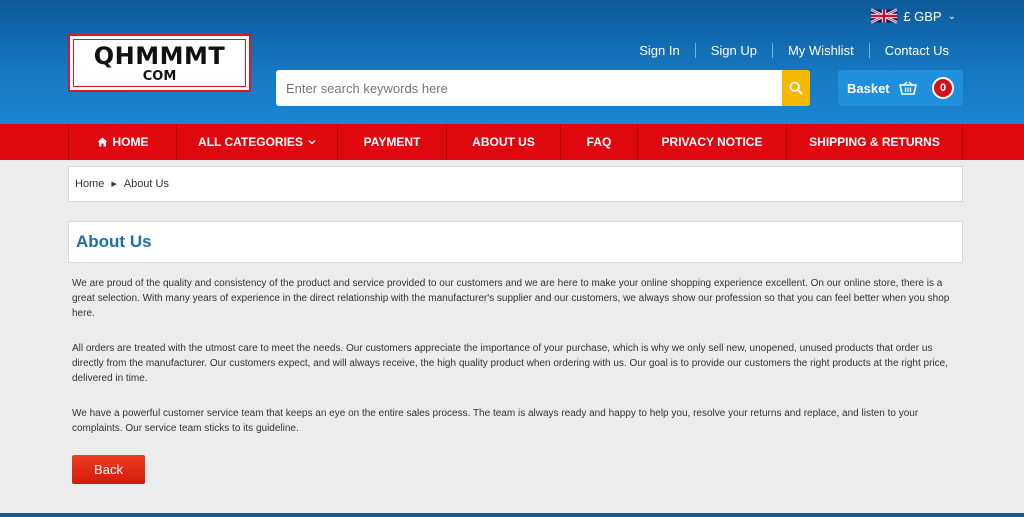 The height and width of the screenshot is (517, 1024). What do you see at coordinates (108, 469) in the screenshot?
I see `back-button: Back` at bounding box center [108, 469].